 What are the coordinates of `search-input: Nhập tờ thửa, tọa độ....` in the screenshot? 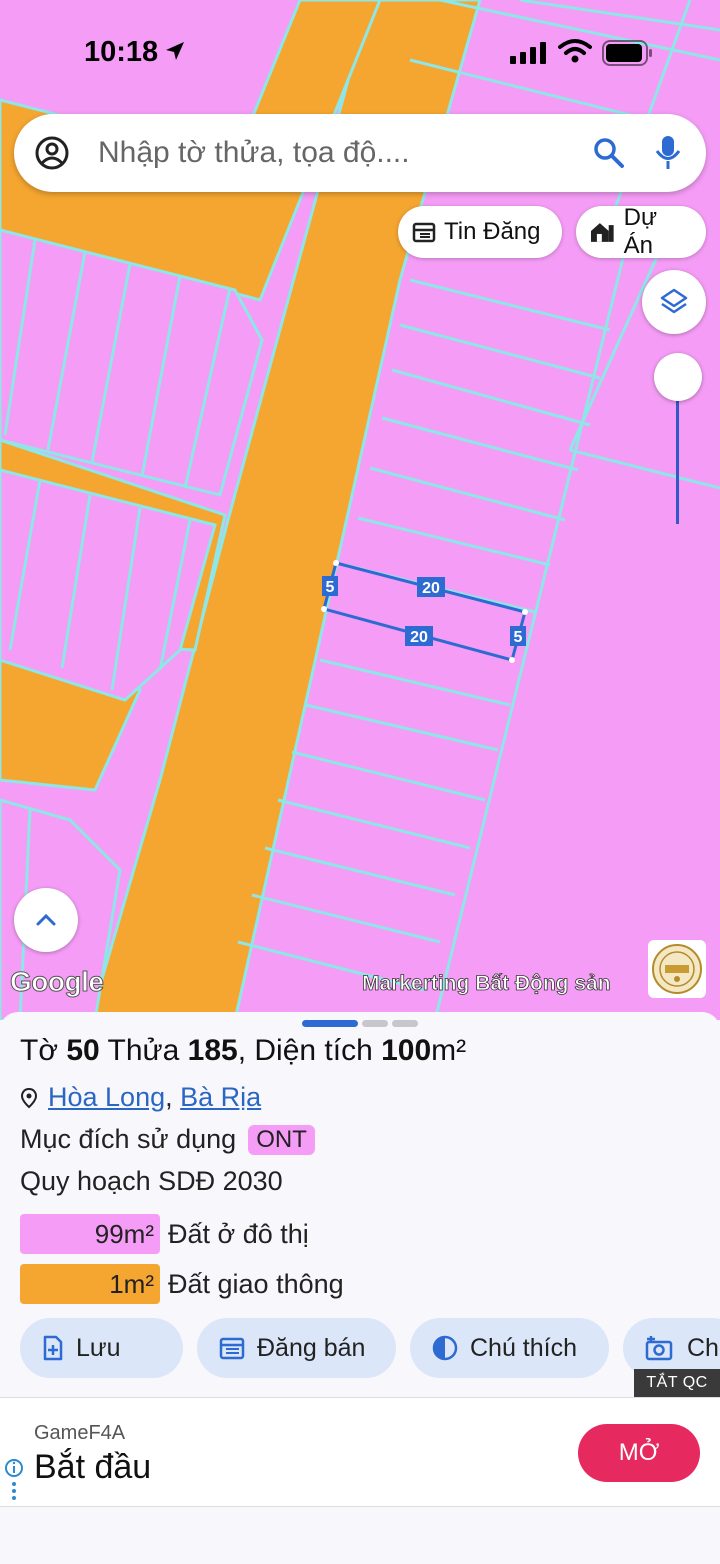 It's located at (254, 153).